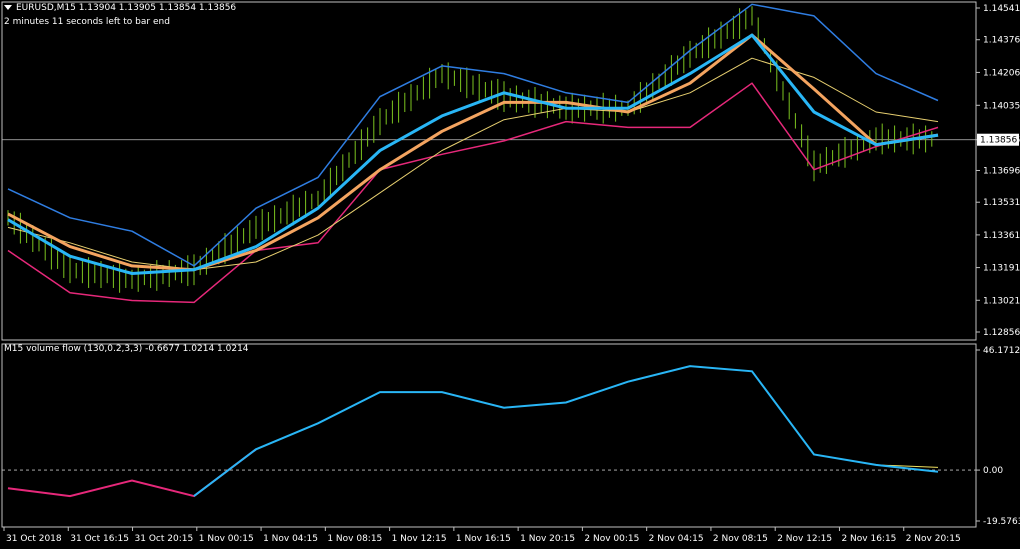 Image resolution: width=1020 pixels, height=549 pixels. What do you see at coordinates (34, 539) in the screenshot?
I see `time-tick-label: 31 Oct 2018` at bounding box center [34, 539].